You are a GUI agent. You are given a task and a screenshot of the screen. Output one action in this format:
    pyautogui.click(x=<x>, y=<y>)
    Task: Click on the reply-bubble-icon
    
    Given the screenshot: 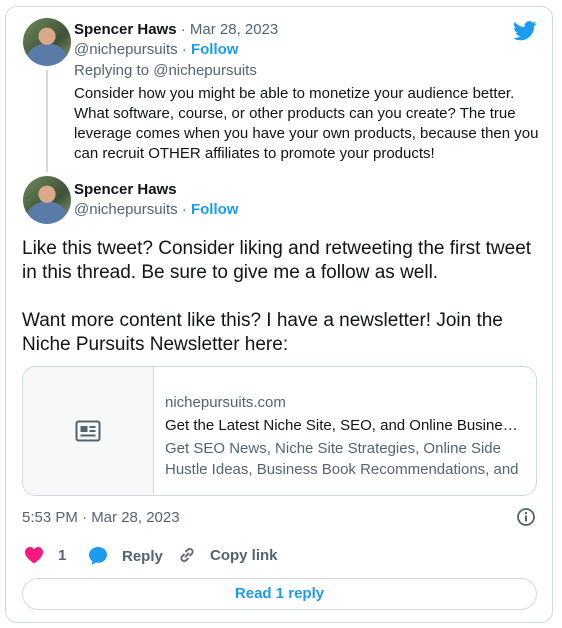 What is the action you would take?
    pyautogui.click(x=98, y=556)
    